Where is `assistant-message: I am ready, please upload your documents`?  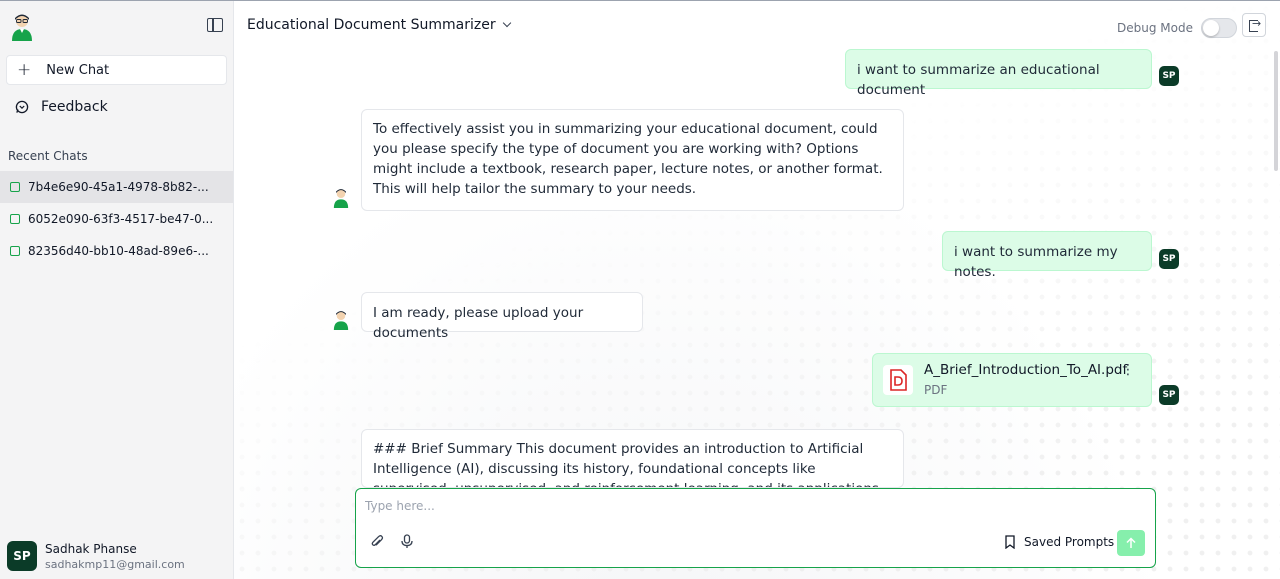
assistant-message: I am ready, please upload your documents is located at coordinates (502, 316).